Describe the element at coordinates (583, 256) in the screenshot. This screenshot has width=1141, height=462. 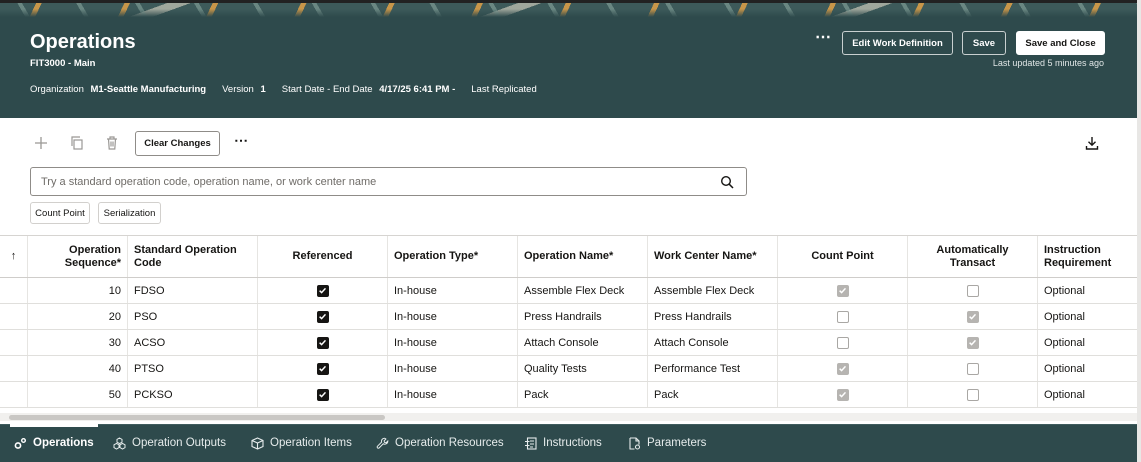
I see `column-header-operation-name: Operation Name*` at that location.